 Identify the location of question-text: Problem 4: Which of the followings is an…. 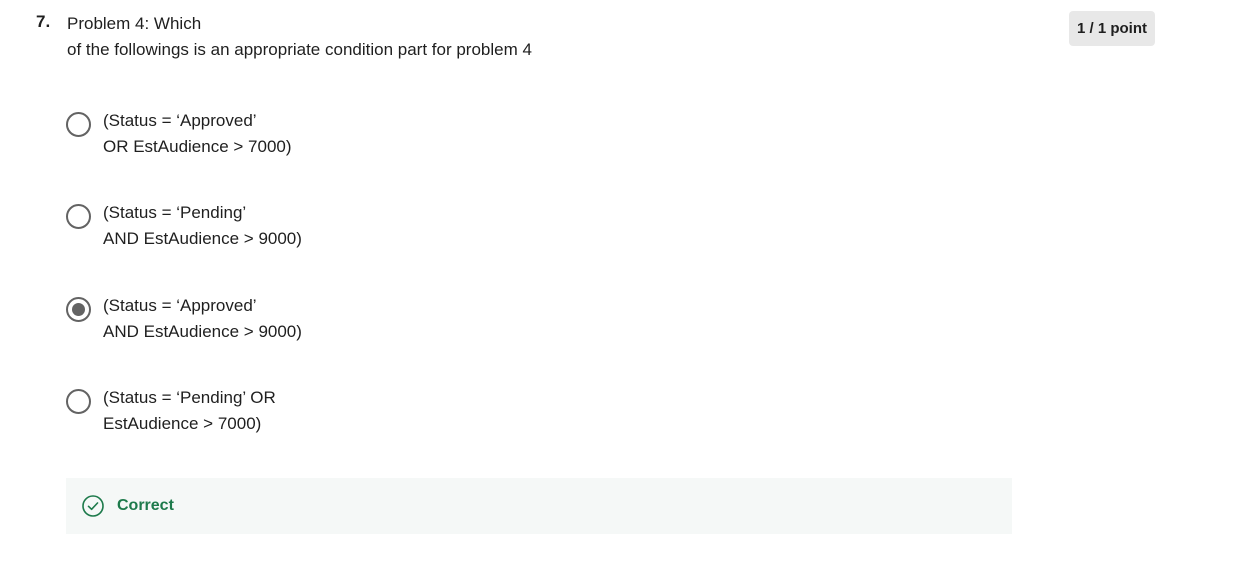
(417, 37).